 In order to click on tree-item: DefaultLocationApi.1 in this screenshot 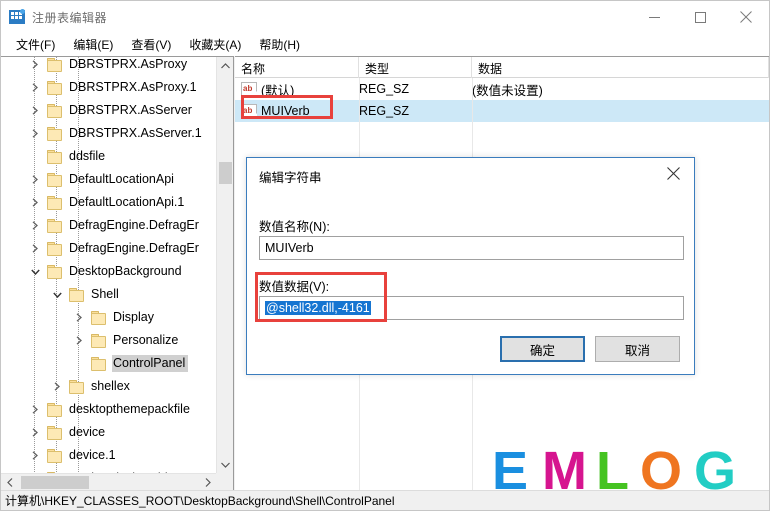, I will do `click(108, 202)`.